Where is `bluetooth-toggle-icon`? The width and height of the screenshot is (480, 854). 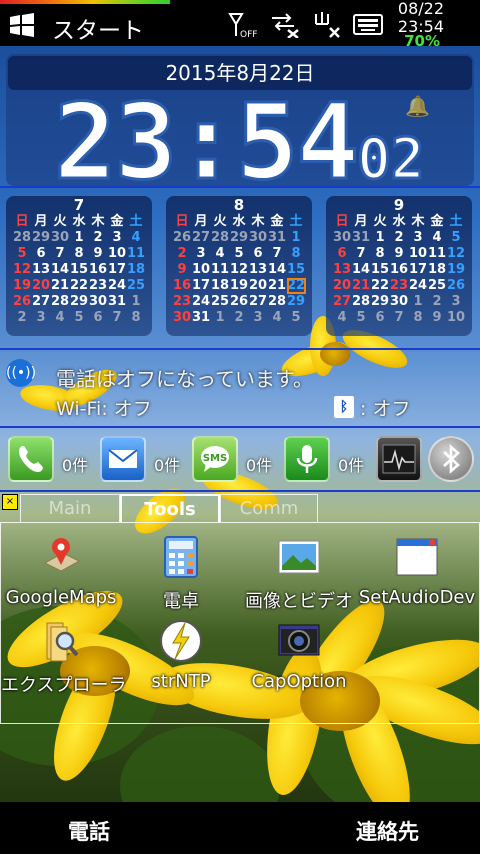
bluetooth-toggle-icon is located at coordinates (451, 459).